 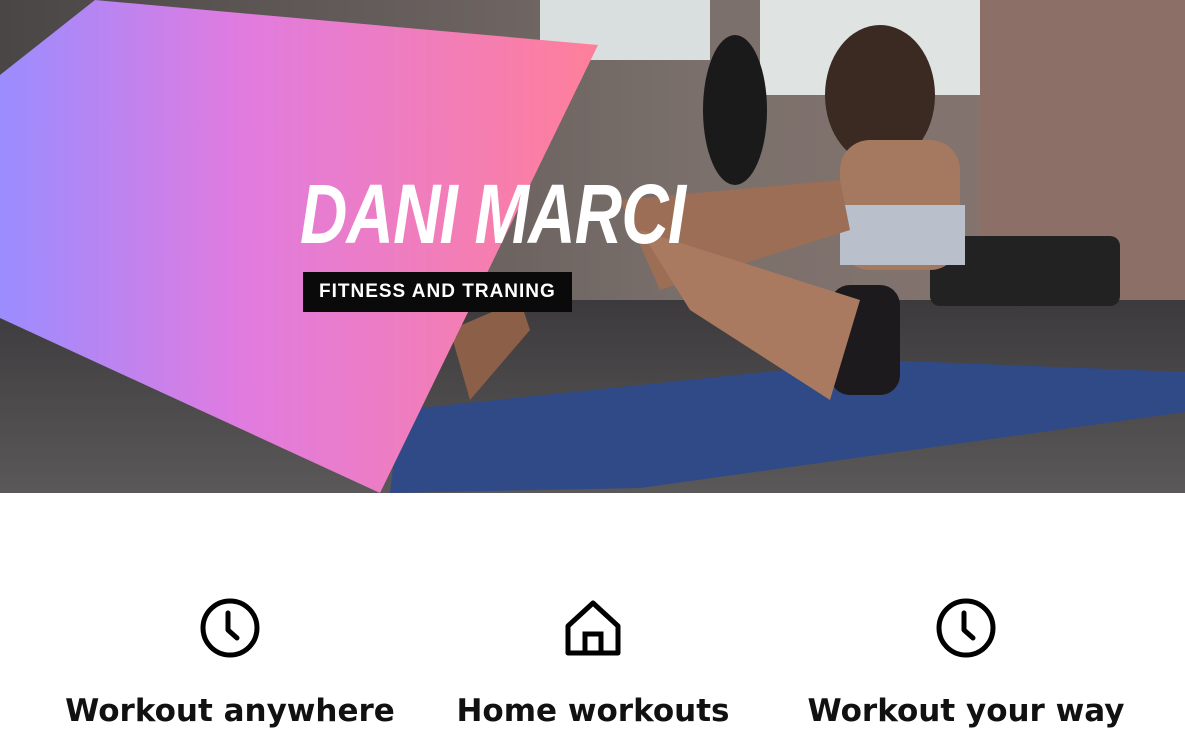 What do you see at coordinates (966, 663) in the screenshot?
I see `feature-workout-your-way: Workout your way` at bounding box center [966, 663].